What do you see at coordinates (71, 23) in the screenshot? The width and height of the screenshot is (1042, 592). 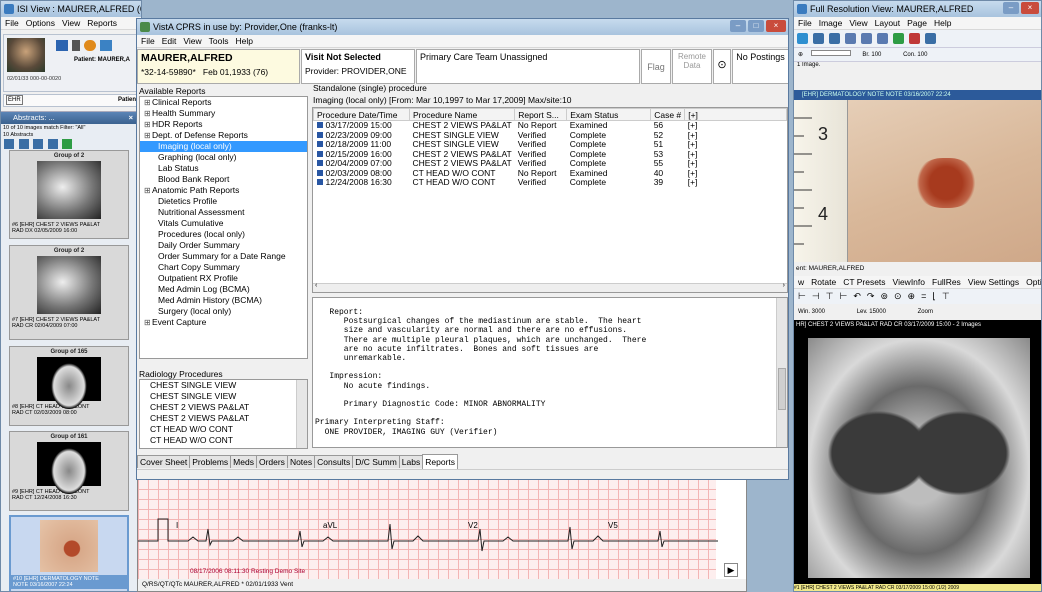 I see `isi-menu-view: View` at bounding box center [71, 23].